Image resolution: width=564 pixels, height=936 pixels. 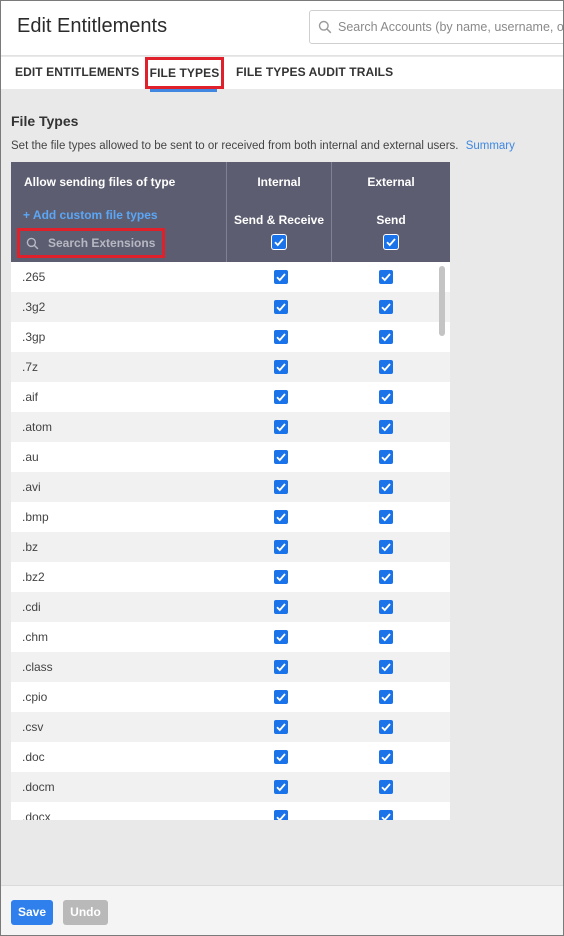 I want to click on file-extension-label: .bz2, so click(x=33, y=577).